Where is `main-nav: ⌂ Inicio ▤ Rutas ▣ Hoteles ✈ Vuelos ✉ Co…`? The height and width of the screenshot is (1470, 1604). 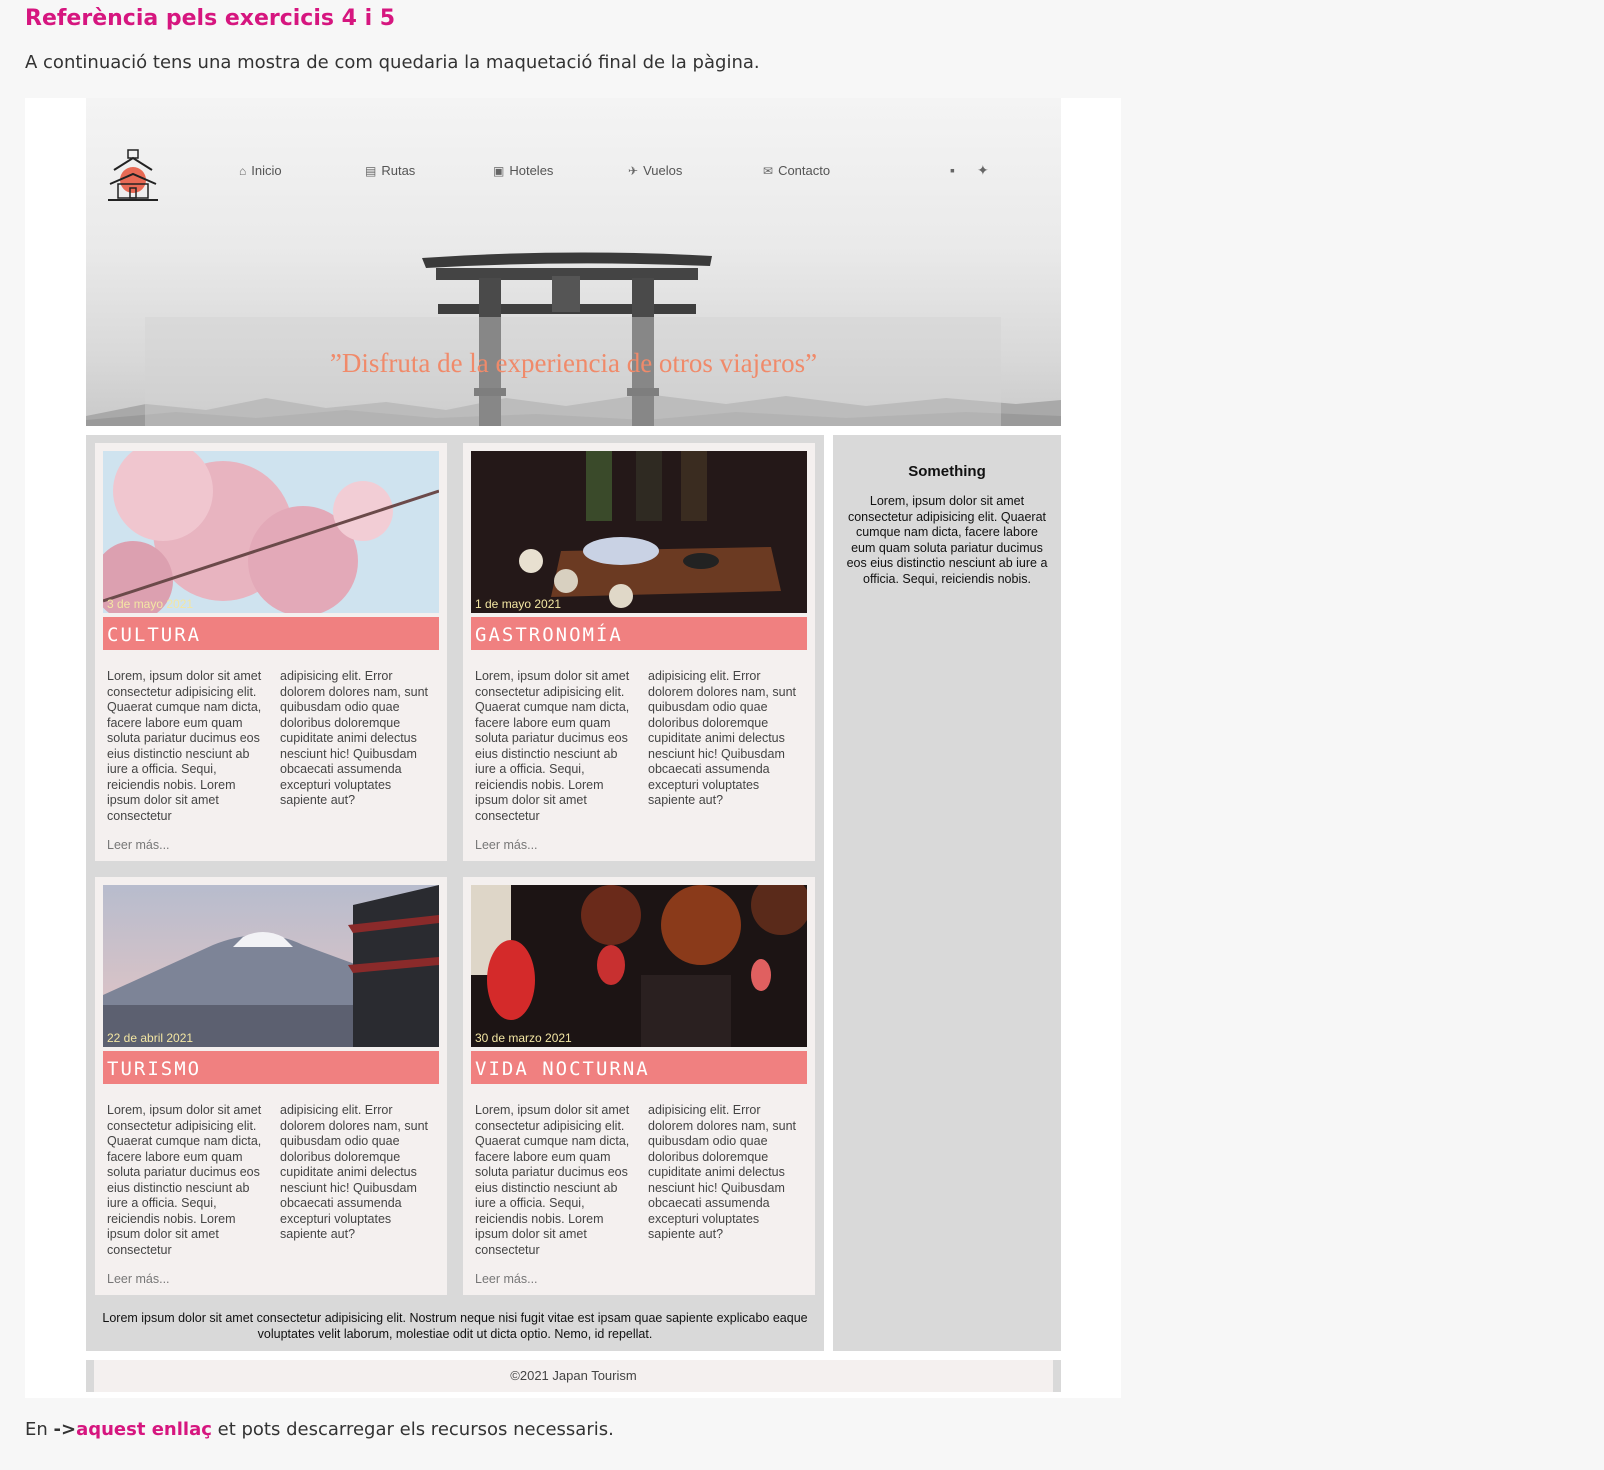 main-nav: ⌂ Inicio ▤ Rutas ▣ Hoteles ✈ Vuelos ✉ Co… is located at coordinates (573, 173).